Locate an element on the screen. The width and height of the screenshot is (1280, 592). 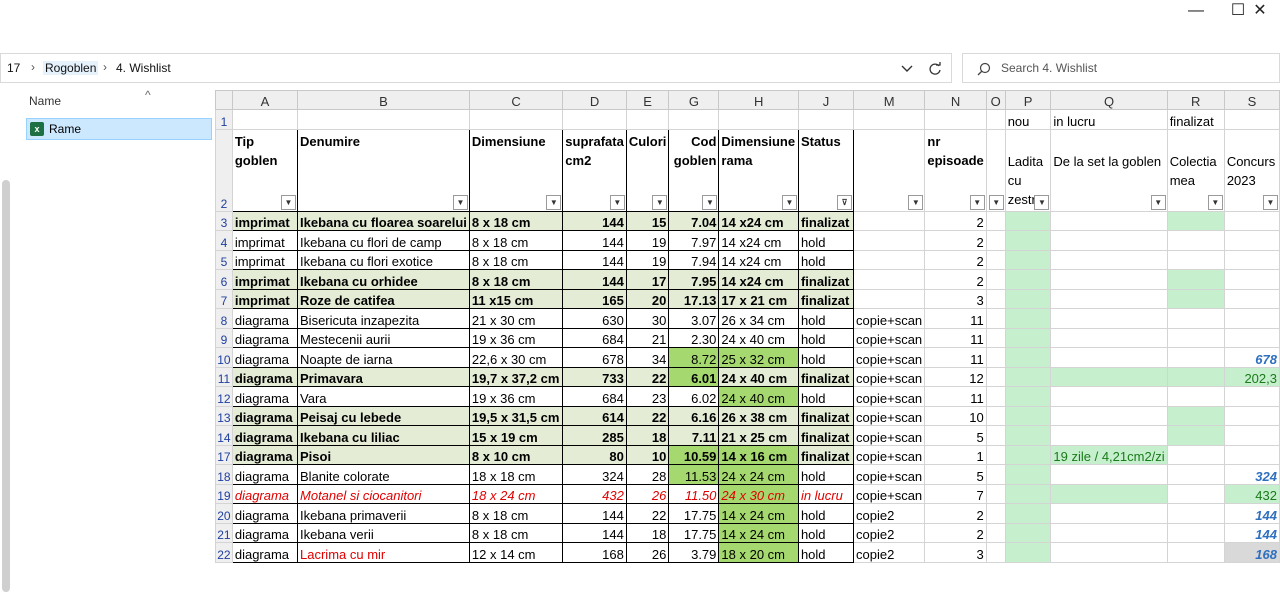
crumb-wishlist: 4. Wishlist is located at coordinates (143, 68).